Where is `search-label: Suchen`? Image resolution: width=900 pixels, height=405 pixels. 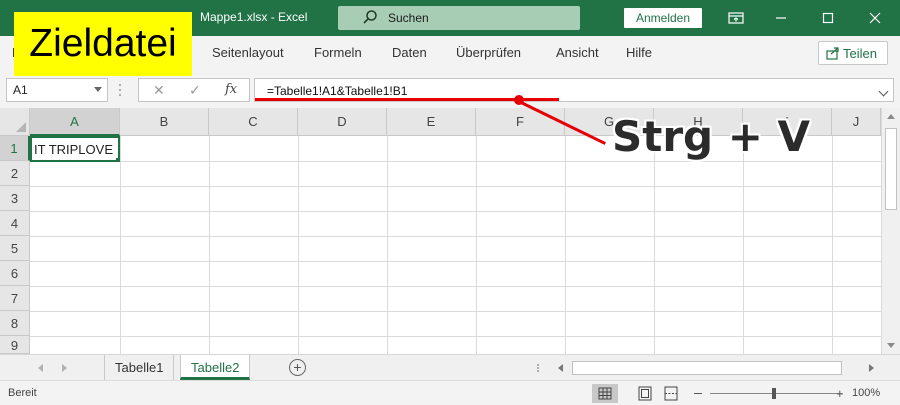 search-label: Suchen is located at coordinates (408, 18).